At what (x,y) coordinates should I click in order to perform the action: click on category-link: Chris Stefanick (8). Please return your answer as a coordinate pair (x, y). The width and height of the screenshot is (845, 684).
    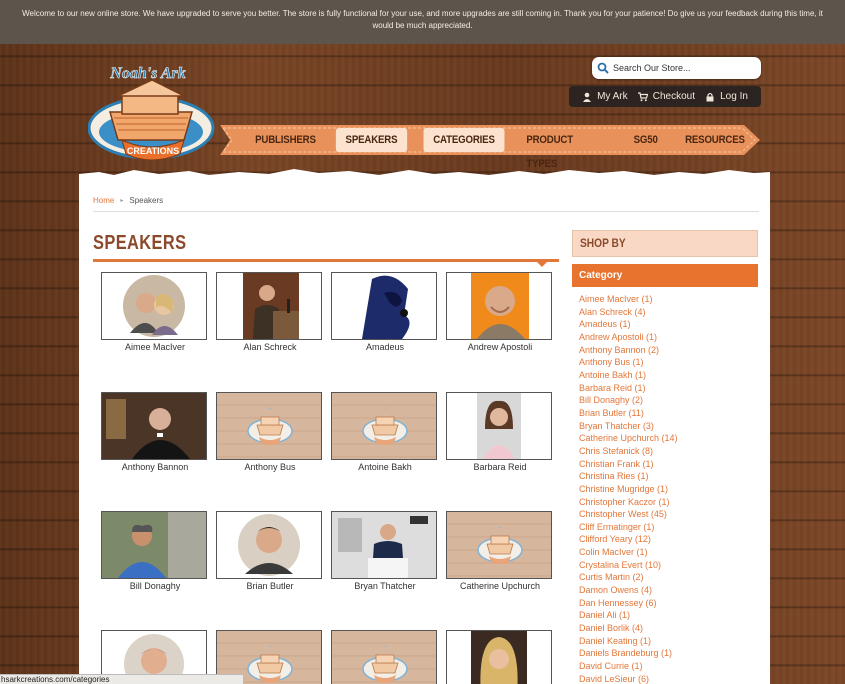
    Looking at the image, I should click on (668, 451).